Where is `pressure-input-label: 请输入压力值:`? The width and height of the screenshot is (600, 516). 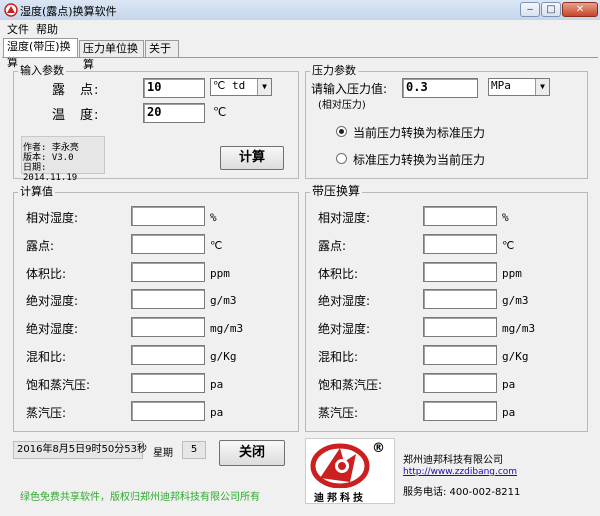 pressure-input-label: 请输入压力值: is located at coordinates (349, 89).